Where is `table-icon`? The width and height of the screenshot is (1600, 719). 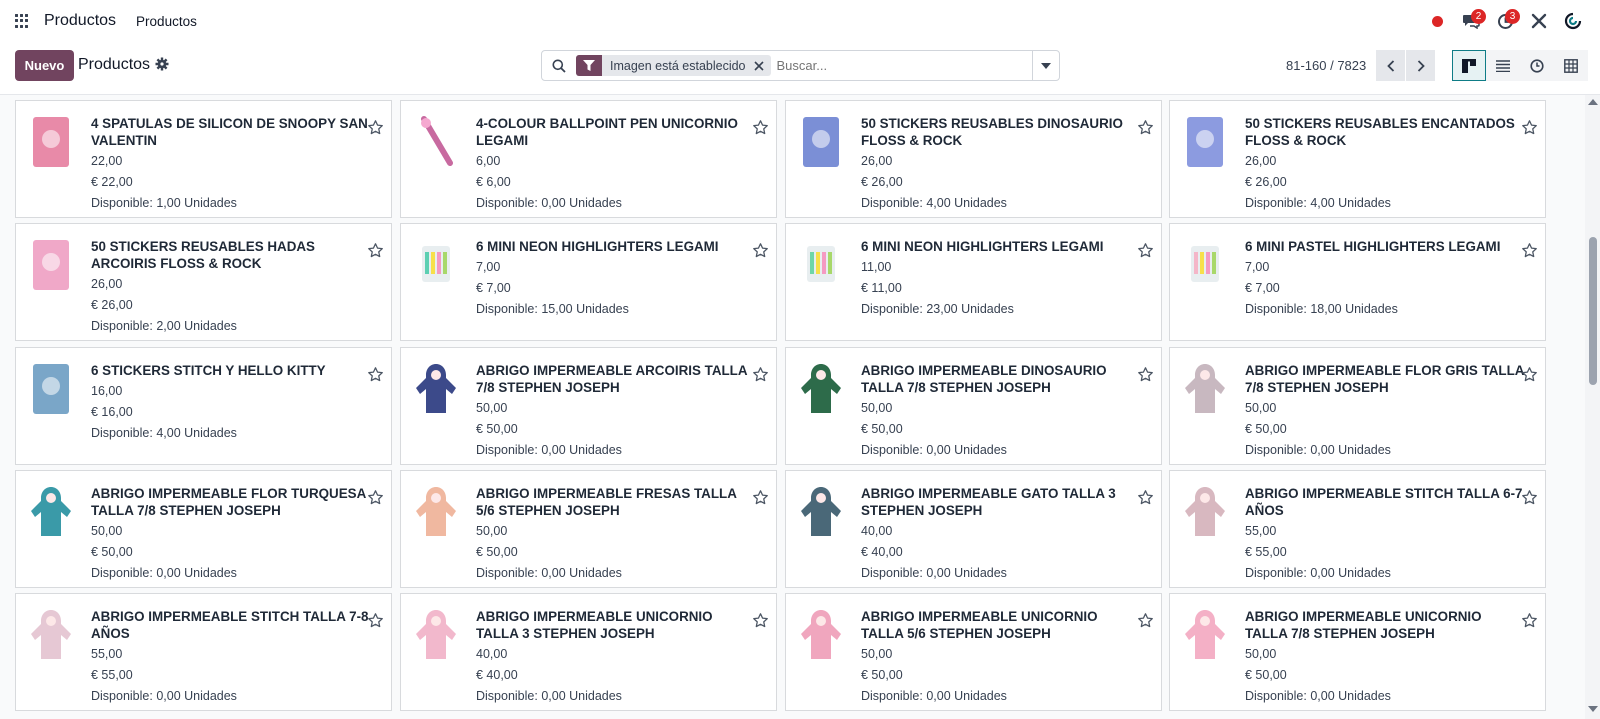
table-icon is located at coordinates (1571, 65).